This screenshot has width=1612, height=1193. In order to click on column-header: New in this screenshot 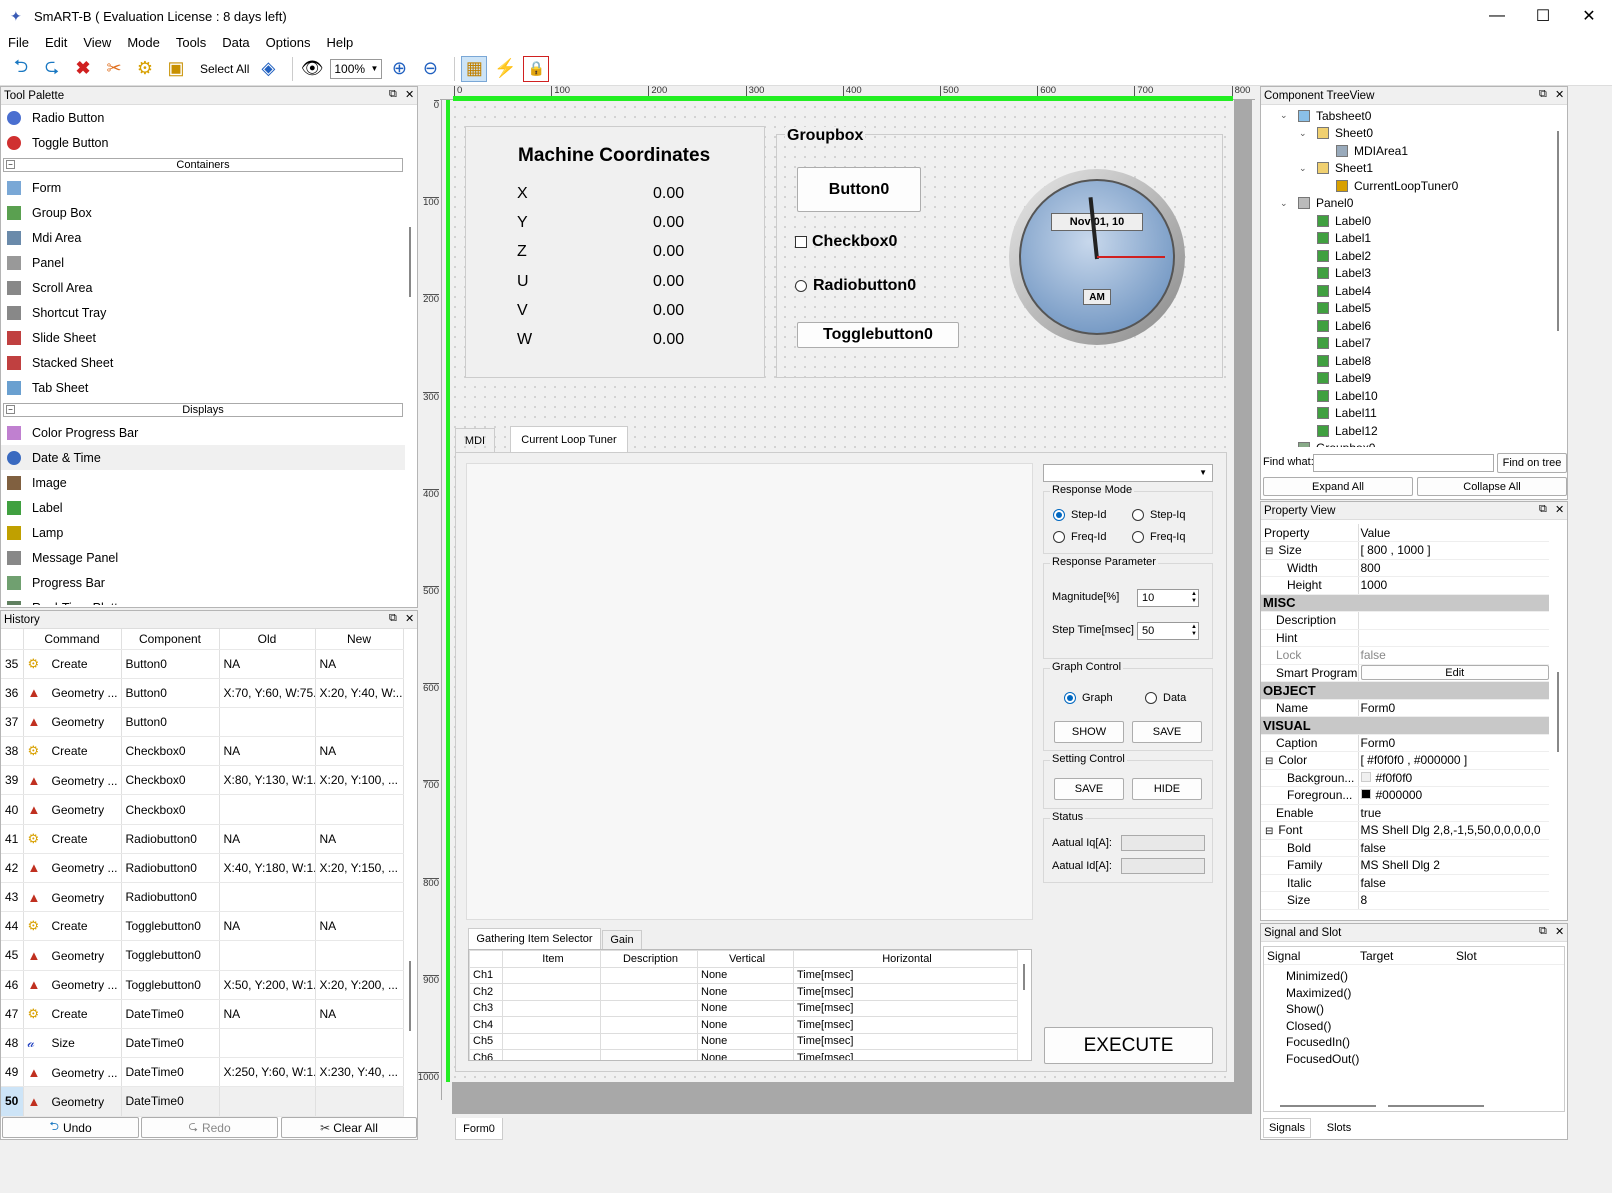, I will do `click(359, 639)`.